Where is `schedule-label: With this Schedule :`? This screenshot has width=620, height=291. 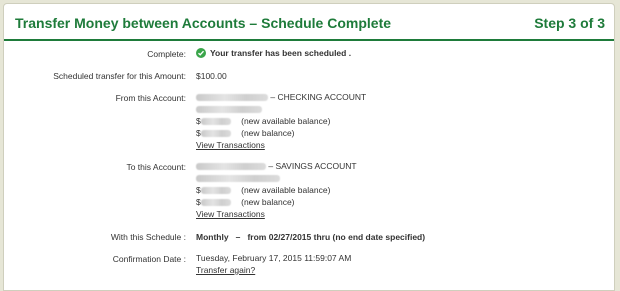 schedule-label: With this Schedule : is located at coordinates (148, 237).